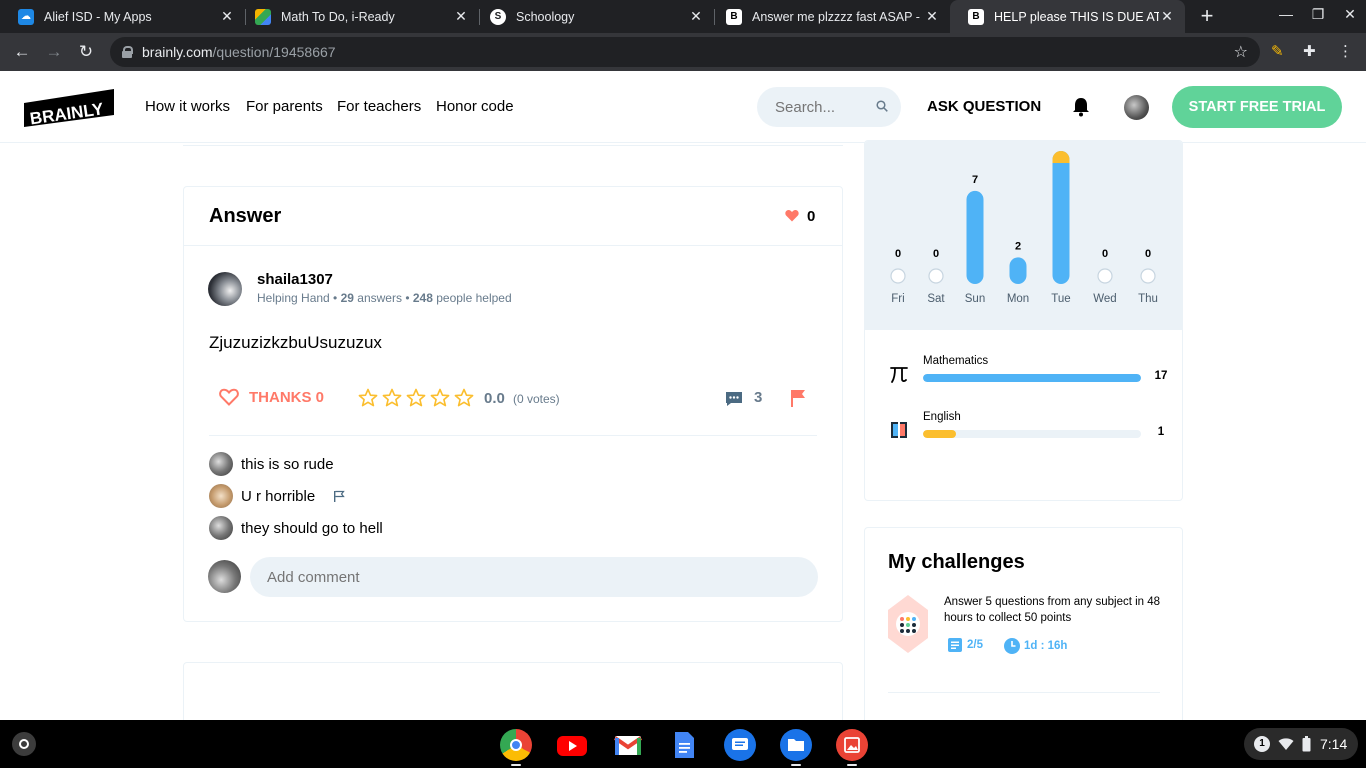 The height and width of the screenshot is (768, 1366). What do you see at coordinates (1081, 107) in the screenshot?
I see `bell-icon` at bounding box center [1081, 107].